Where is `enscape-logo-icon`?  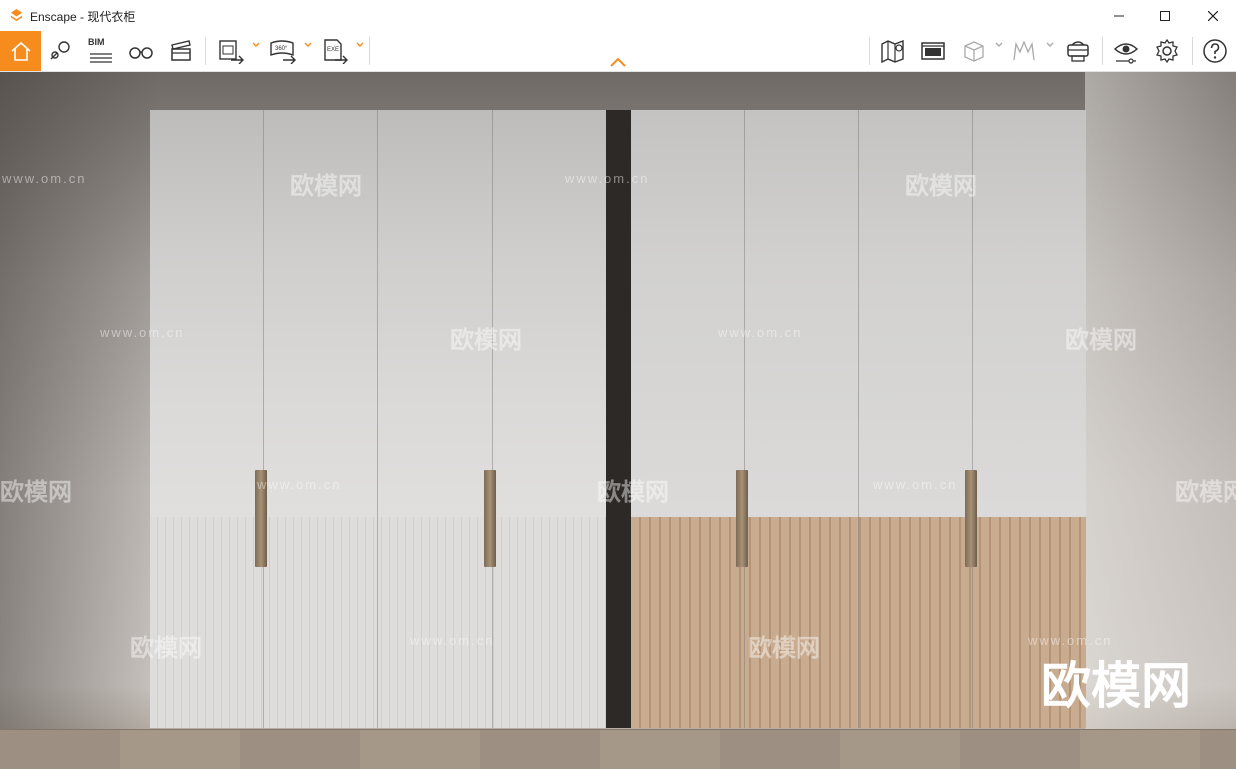
enscape-logo-icon is located at coordinates (16, 15).